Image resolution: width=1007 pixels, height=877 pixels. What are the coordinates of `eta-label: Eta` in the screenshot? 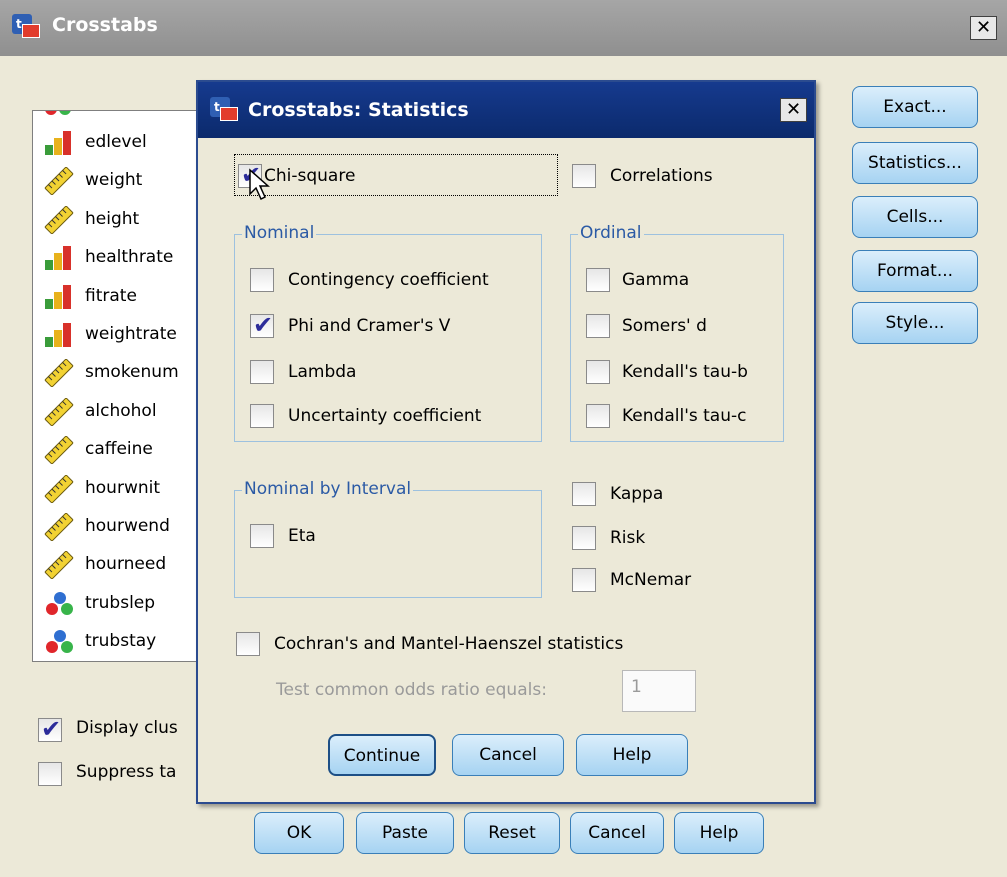 It's located at (302, 536).